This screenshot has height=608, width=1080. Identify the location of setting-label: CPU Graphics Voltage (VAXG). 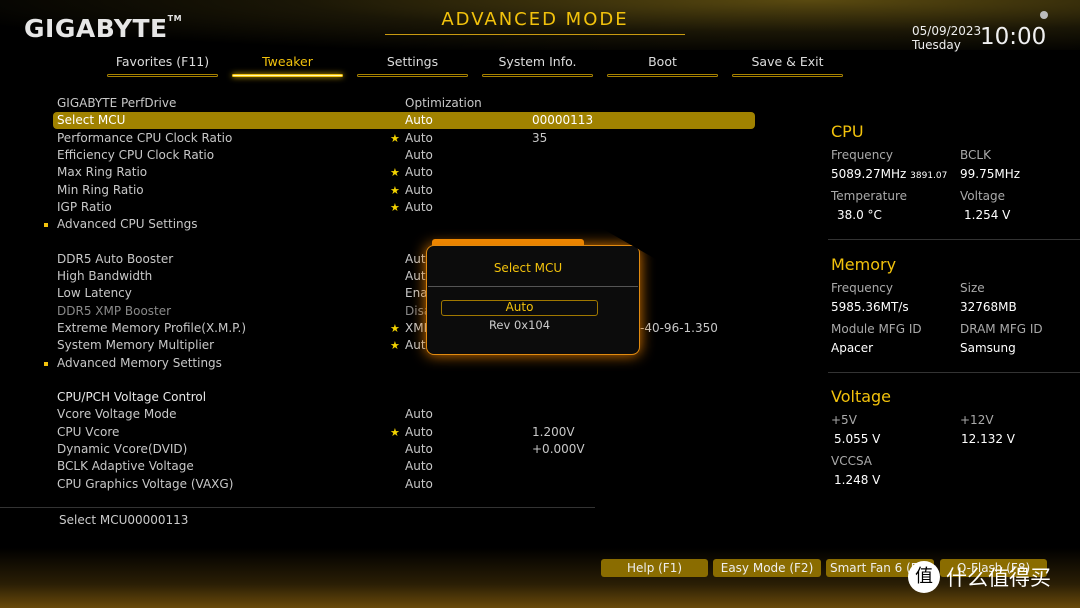
(145, 483).